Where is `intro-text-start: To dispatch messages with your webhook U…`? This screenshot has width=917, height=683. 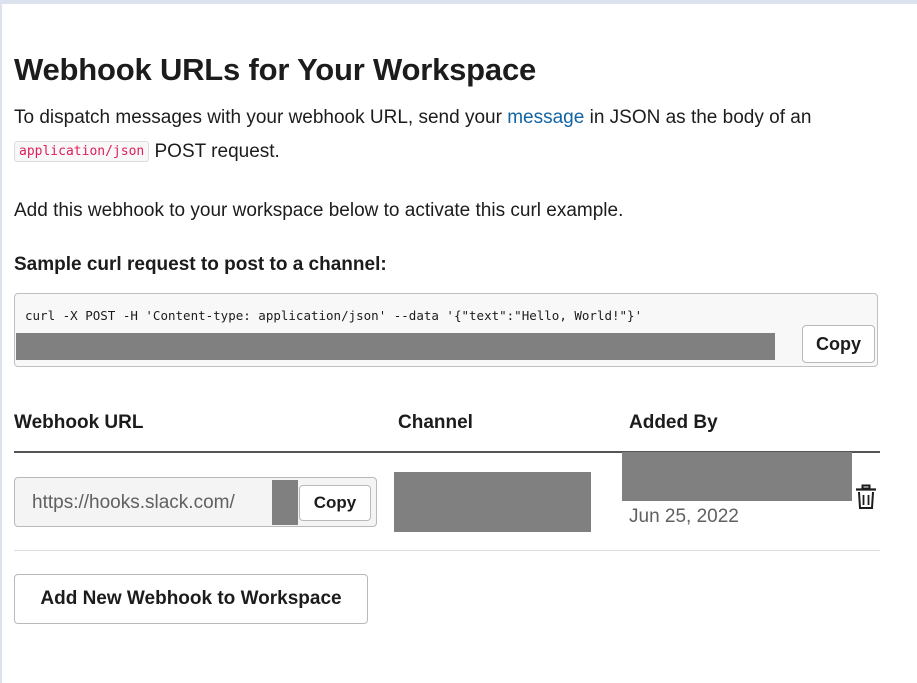
intro-text-start: To dispatch messages with your webhook U… is located at coordinates (261, 117).